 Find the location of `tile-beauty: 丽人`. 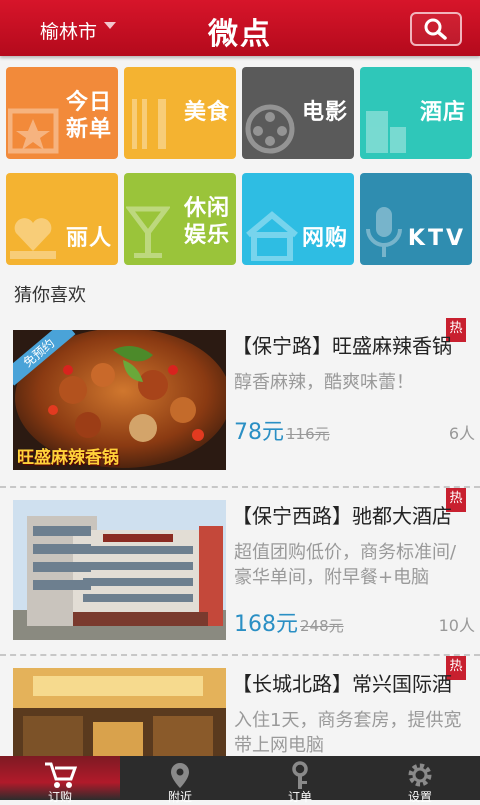

tile-beauty: 丽人 is located at coordinates (62, 219).